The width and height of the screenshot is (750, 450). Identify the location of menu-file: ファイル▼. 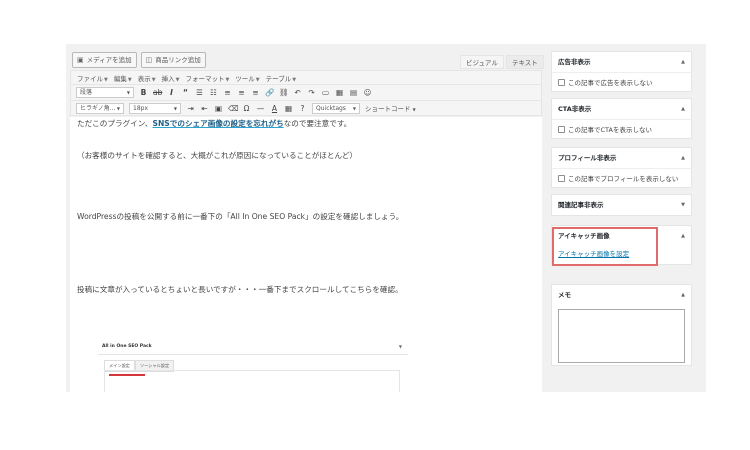
(92, 78).